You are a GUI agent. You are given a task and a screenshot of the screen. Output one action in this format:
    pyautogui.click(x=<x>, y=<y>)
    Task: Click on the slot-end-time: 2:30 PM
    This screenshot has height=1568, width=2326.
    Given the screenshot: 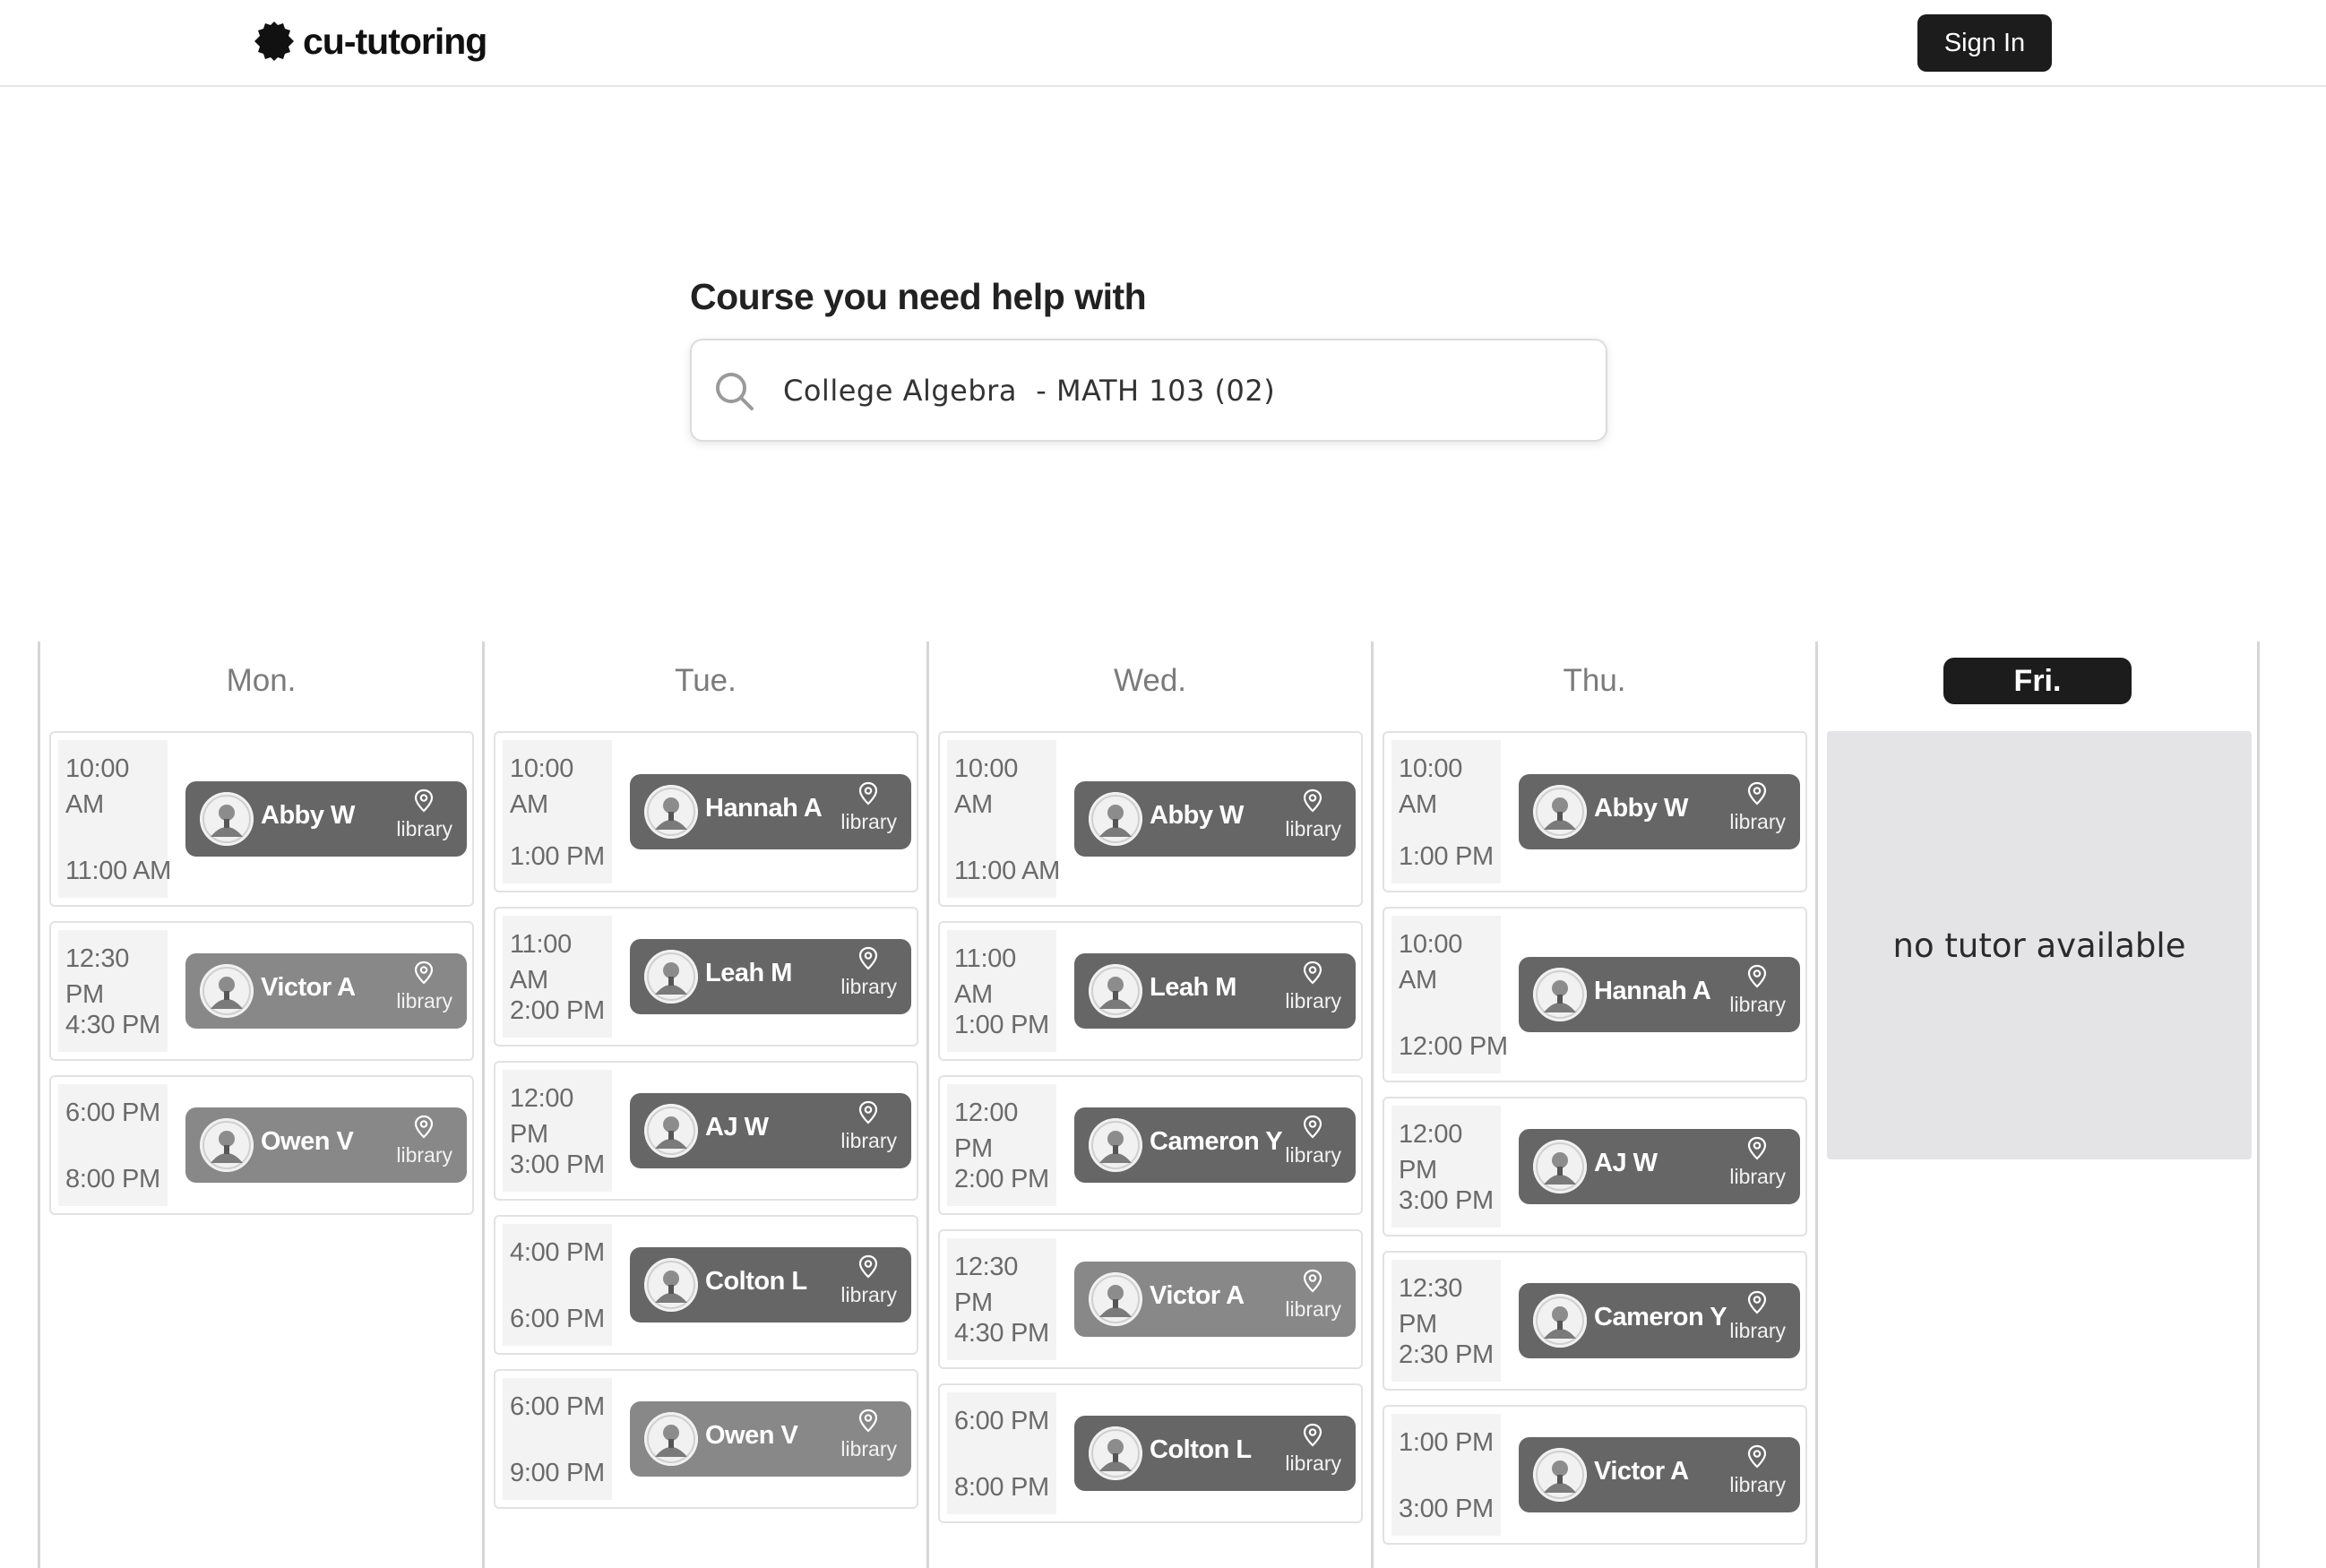 What is the action you would take?
    pyautogui.click(x=1446, y=1354)
    